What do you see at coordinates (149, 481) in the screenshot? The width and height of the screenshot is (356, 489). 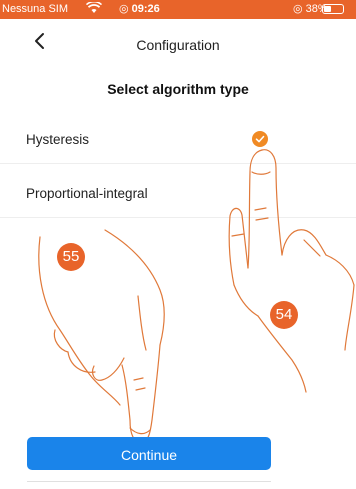 I see `divider` at bounding box center [149, 481].